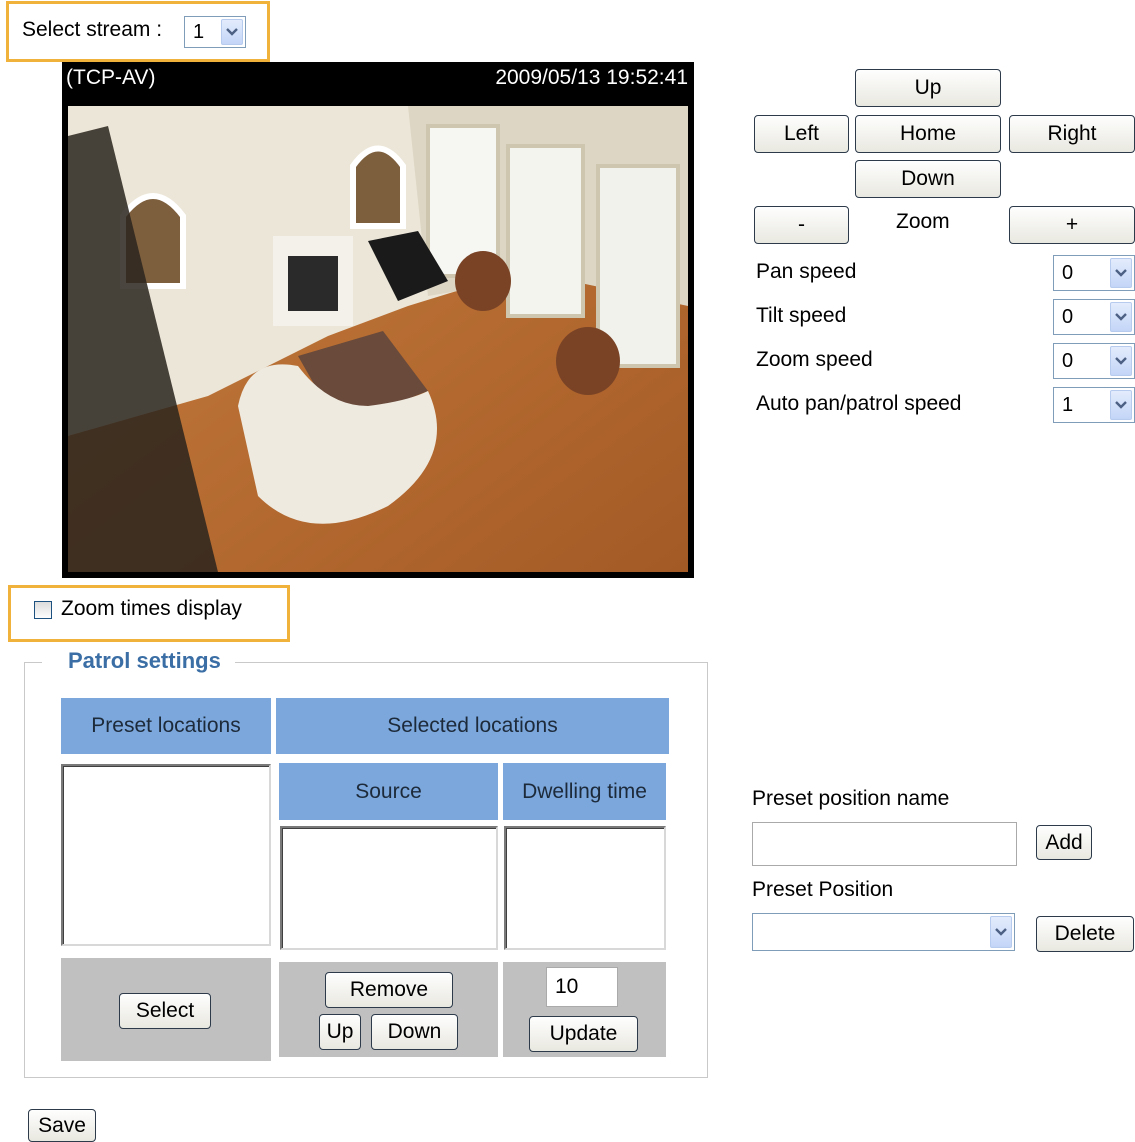 The width and height of the screenshot is (1135, 1142). Describe the element at coordinates (215, 32) in the screenshot. I see `stream-select: 1` at that location.